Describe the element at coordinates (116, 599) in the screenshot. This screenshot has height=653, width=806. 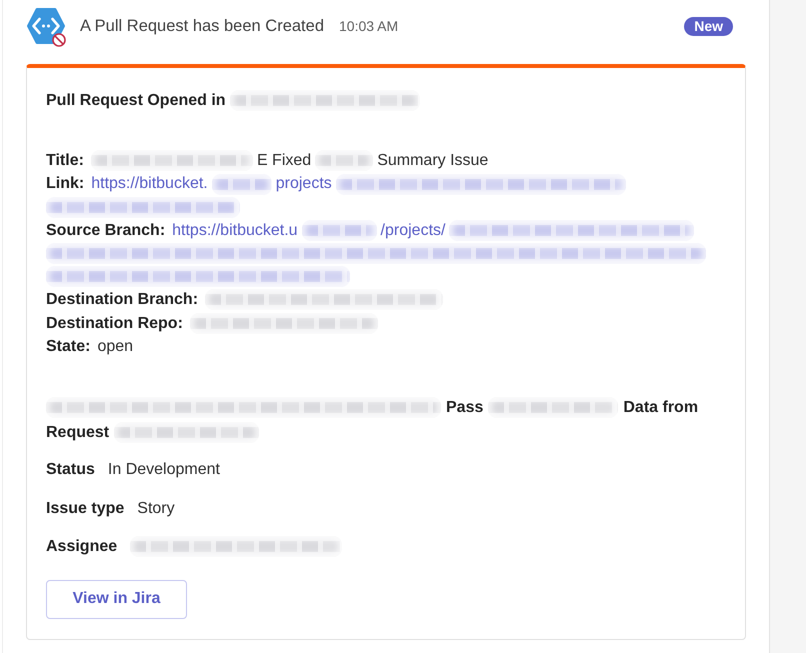
I see `view-in-jira-button: View in Jira` at that location.